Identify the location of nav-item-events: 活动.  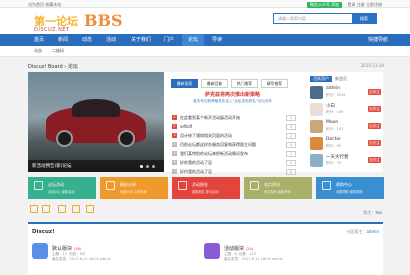
(111, 40).